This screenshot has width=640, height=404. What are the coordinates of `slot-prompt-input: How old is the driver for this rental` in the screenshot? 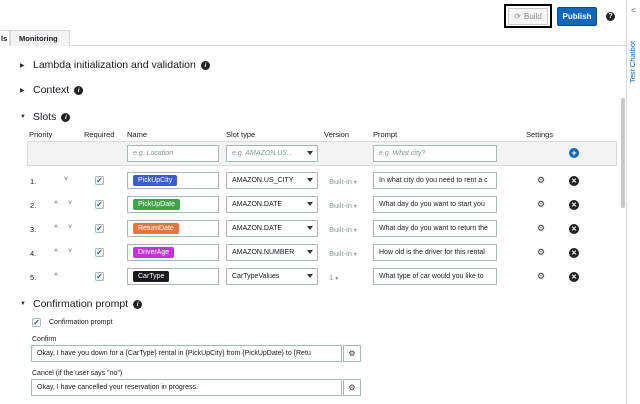 It's located at (435, 252).